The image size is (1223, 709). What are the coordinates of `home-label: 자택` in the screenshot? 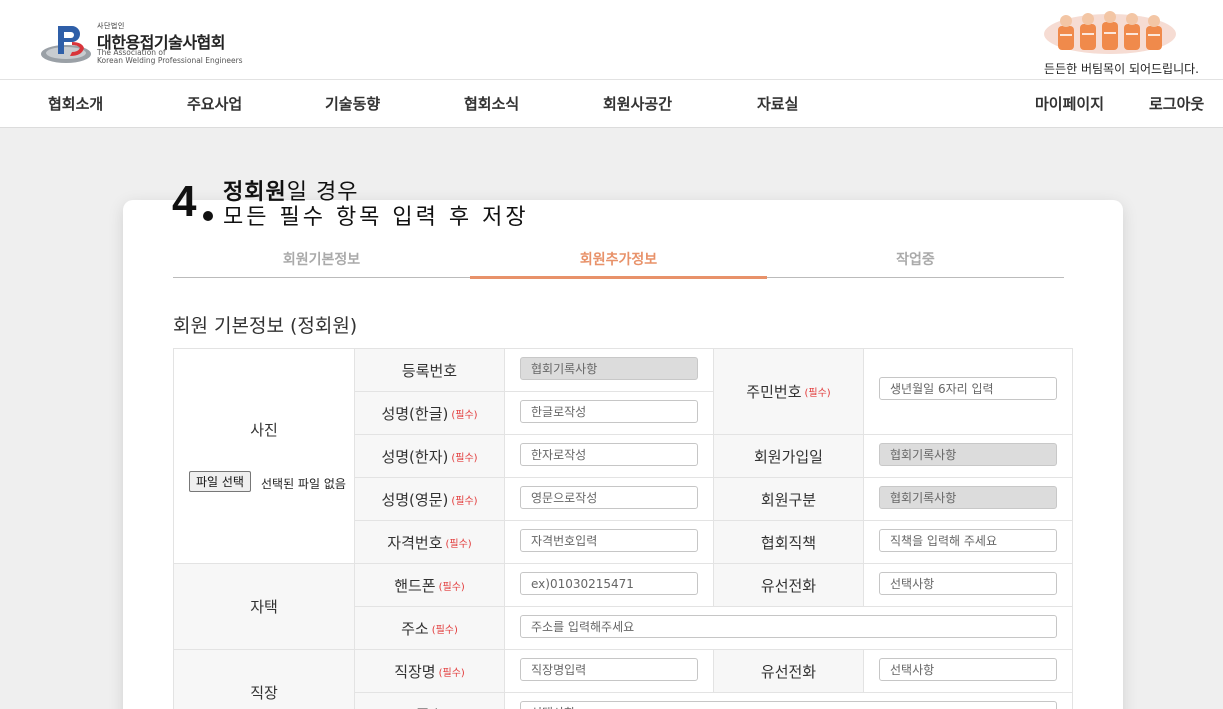 It's located at (264, 607).